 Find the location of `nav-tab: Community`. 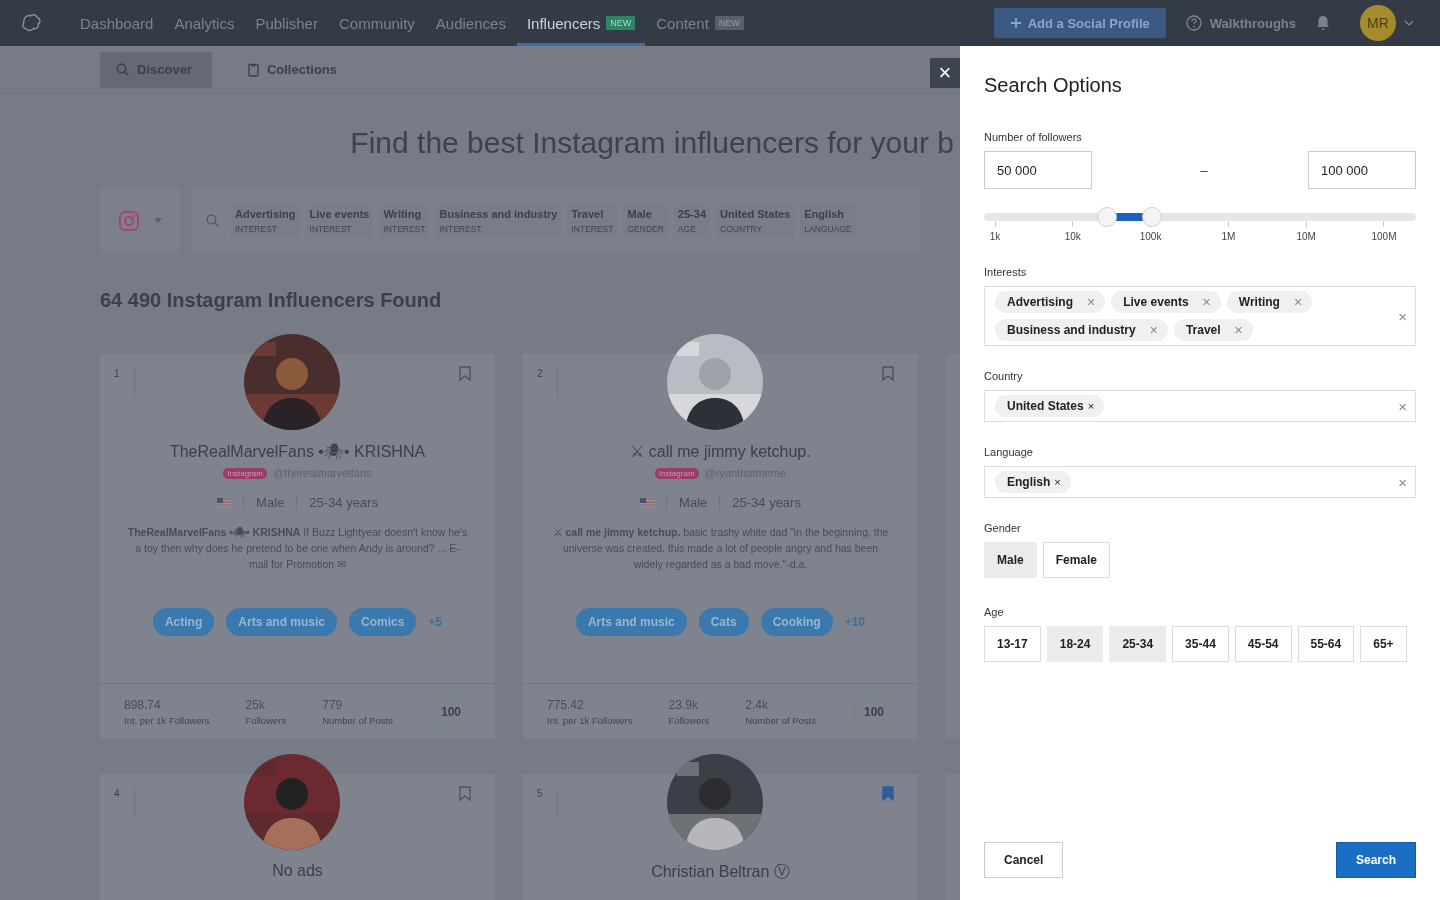

nav-tab: Community is located at coordinates (376, 23).